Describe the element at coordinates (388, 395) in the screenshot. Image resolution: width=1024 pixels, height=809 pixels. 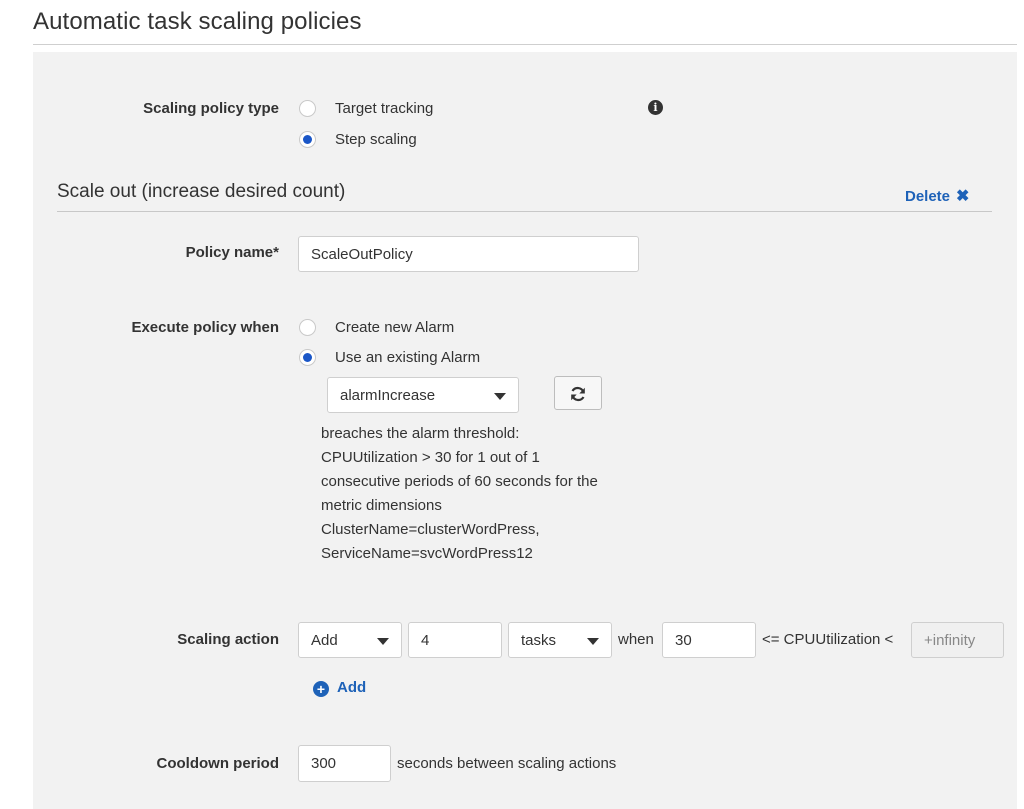
I see `alarm-select-value: alarmIncrease` at that location.